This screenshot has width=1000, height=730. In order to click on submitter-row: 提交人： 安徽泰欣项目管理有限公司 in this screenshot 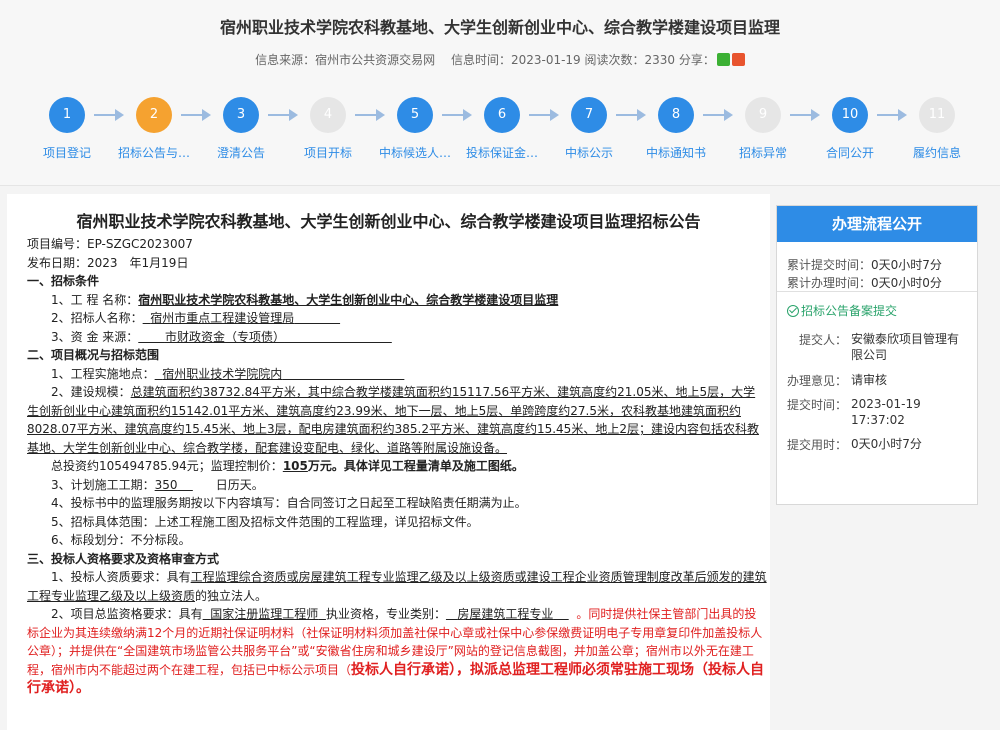, I will do `click(877, 348)`.